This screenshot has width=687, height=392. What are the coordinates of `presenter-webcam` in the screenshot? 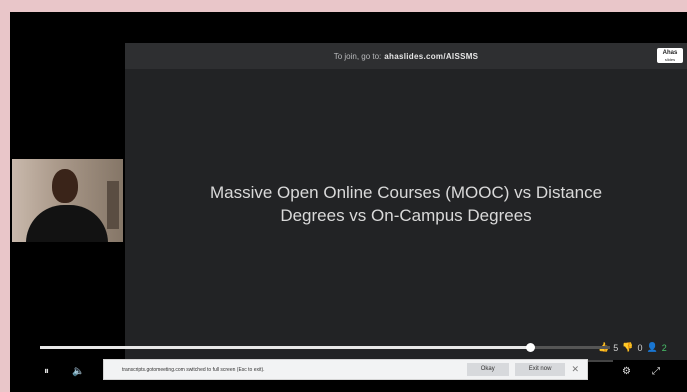 It's located at (67, 200).